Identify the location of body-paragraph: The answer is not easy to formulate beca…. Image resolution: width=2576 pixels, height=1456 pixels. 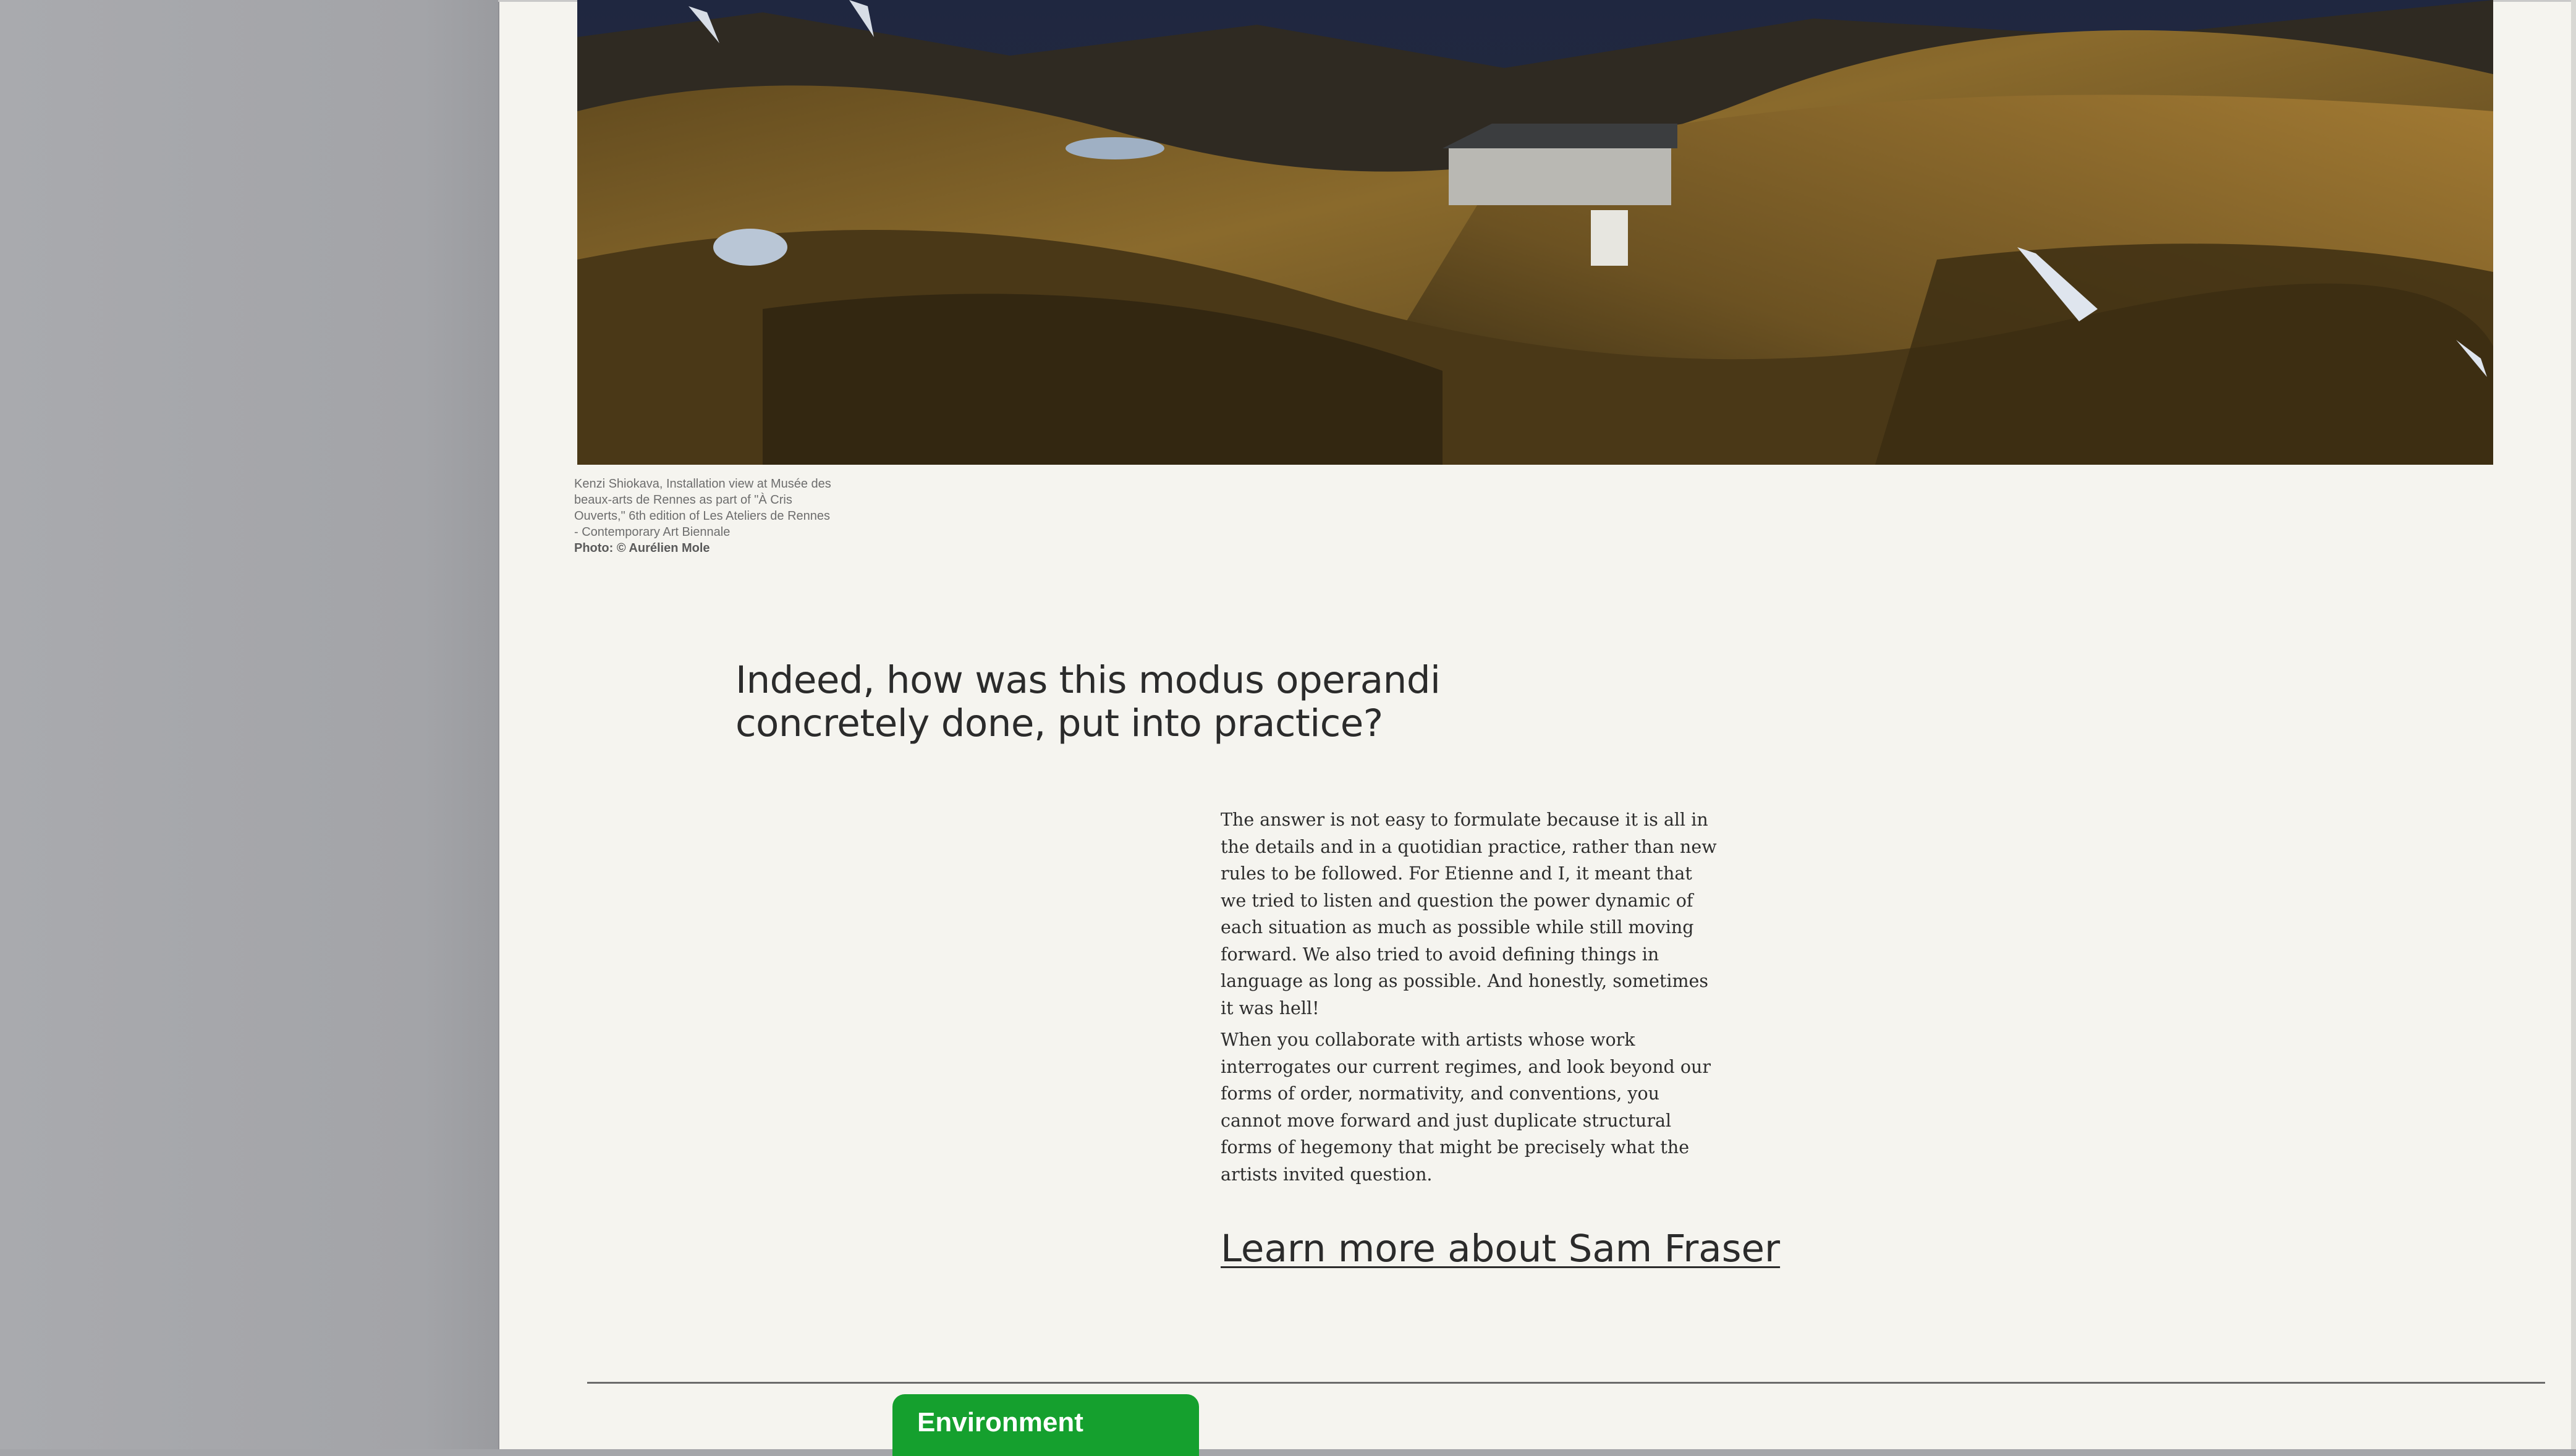
(1469, 914).